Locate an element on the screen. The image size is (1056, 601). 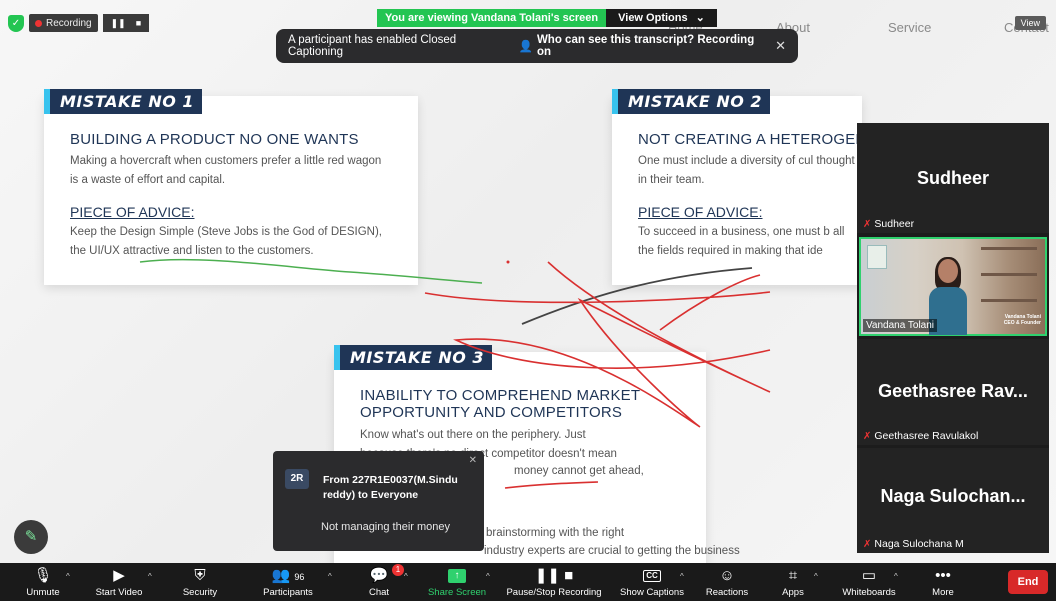
participant-name-label: ✗ Naga Sulochana M is located at coordinates (913, 544).